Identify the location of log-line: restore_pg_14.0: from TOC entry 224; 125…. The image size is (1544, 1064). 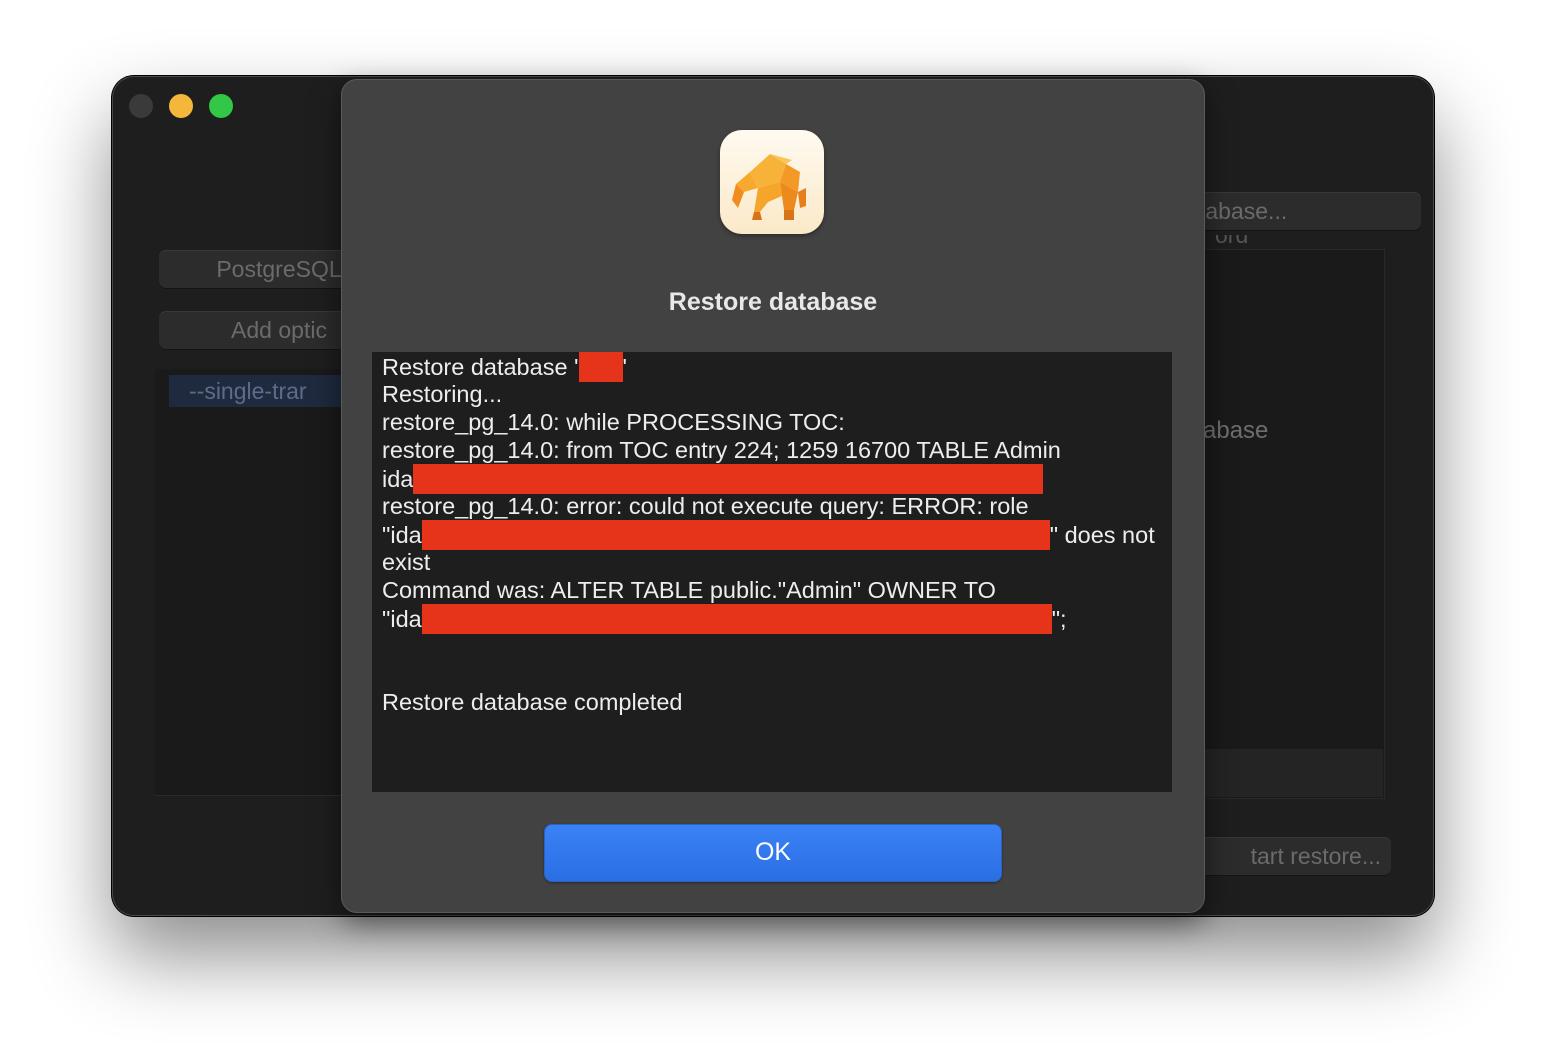
(772, 450).